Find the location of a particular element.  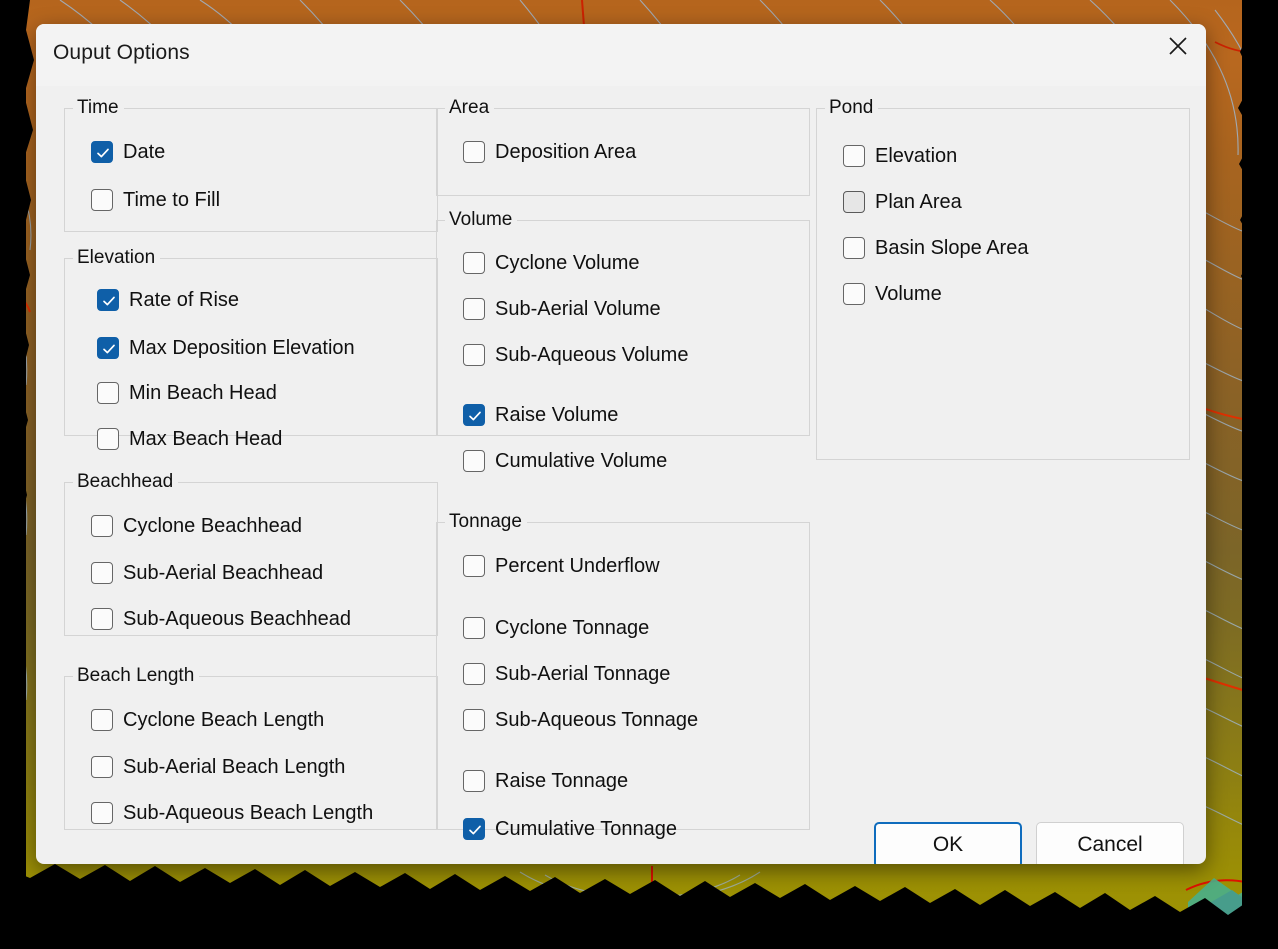

ok-button: OK is located at coordinates (948, 843).